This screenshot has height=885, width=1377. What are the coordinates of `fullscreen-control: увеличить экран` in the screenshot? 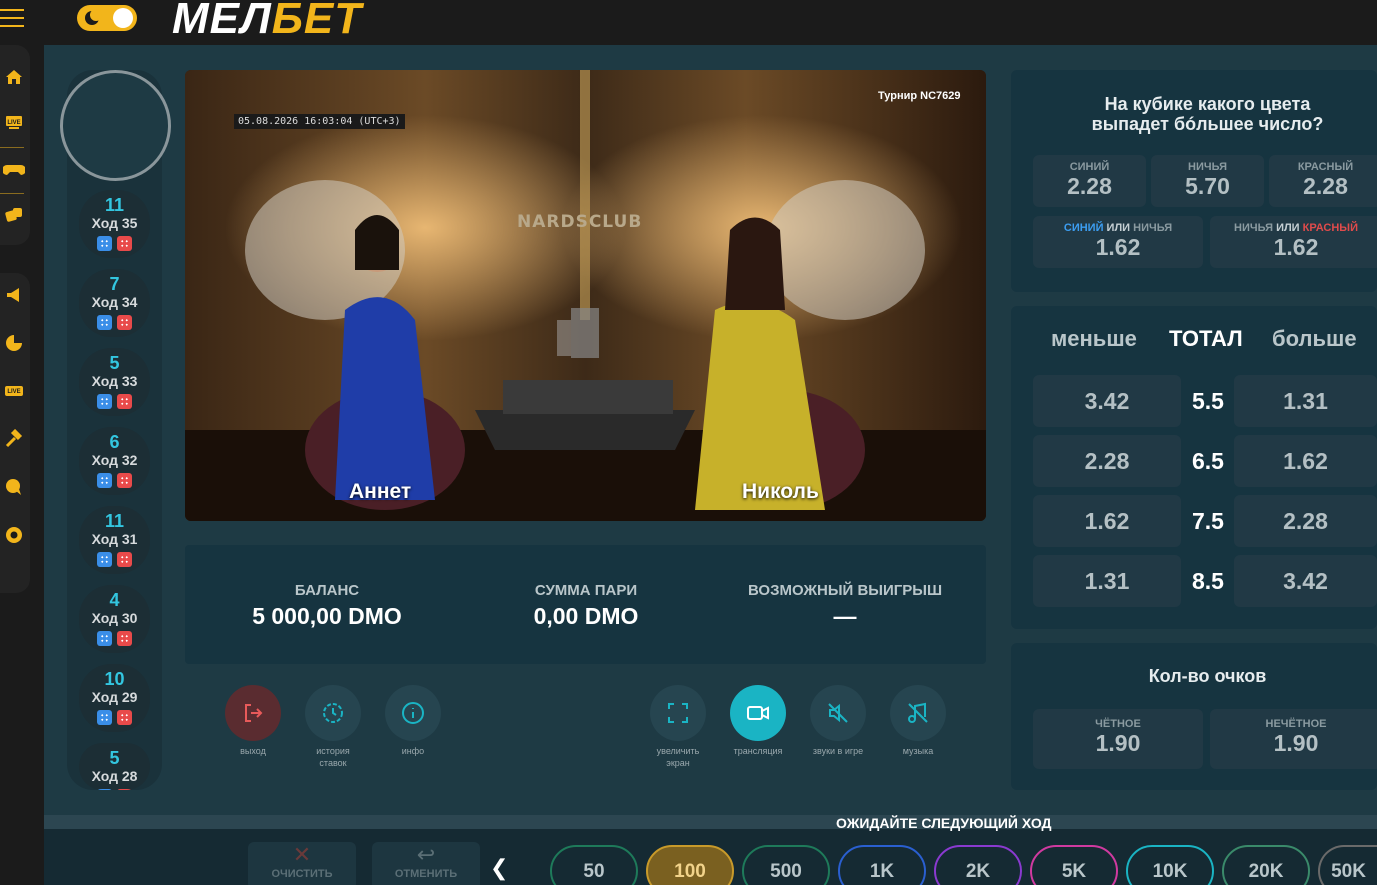 It's located at (678, 727).